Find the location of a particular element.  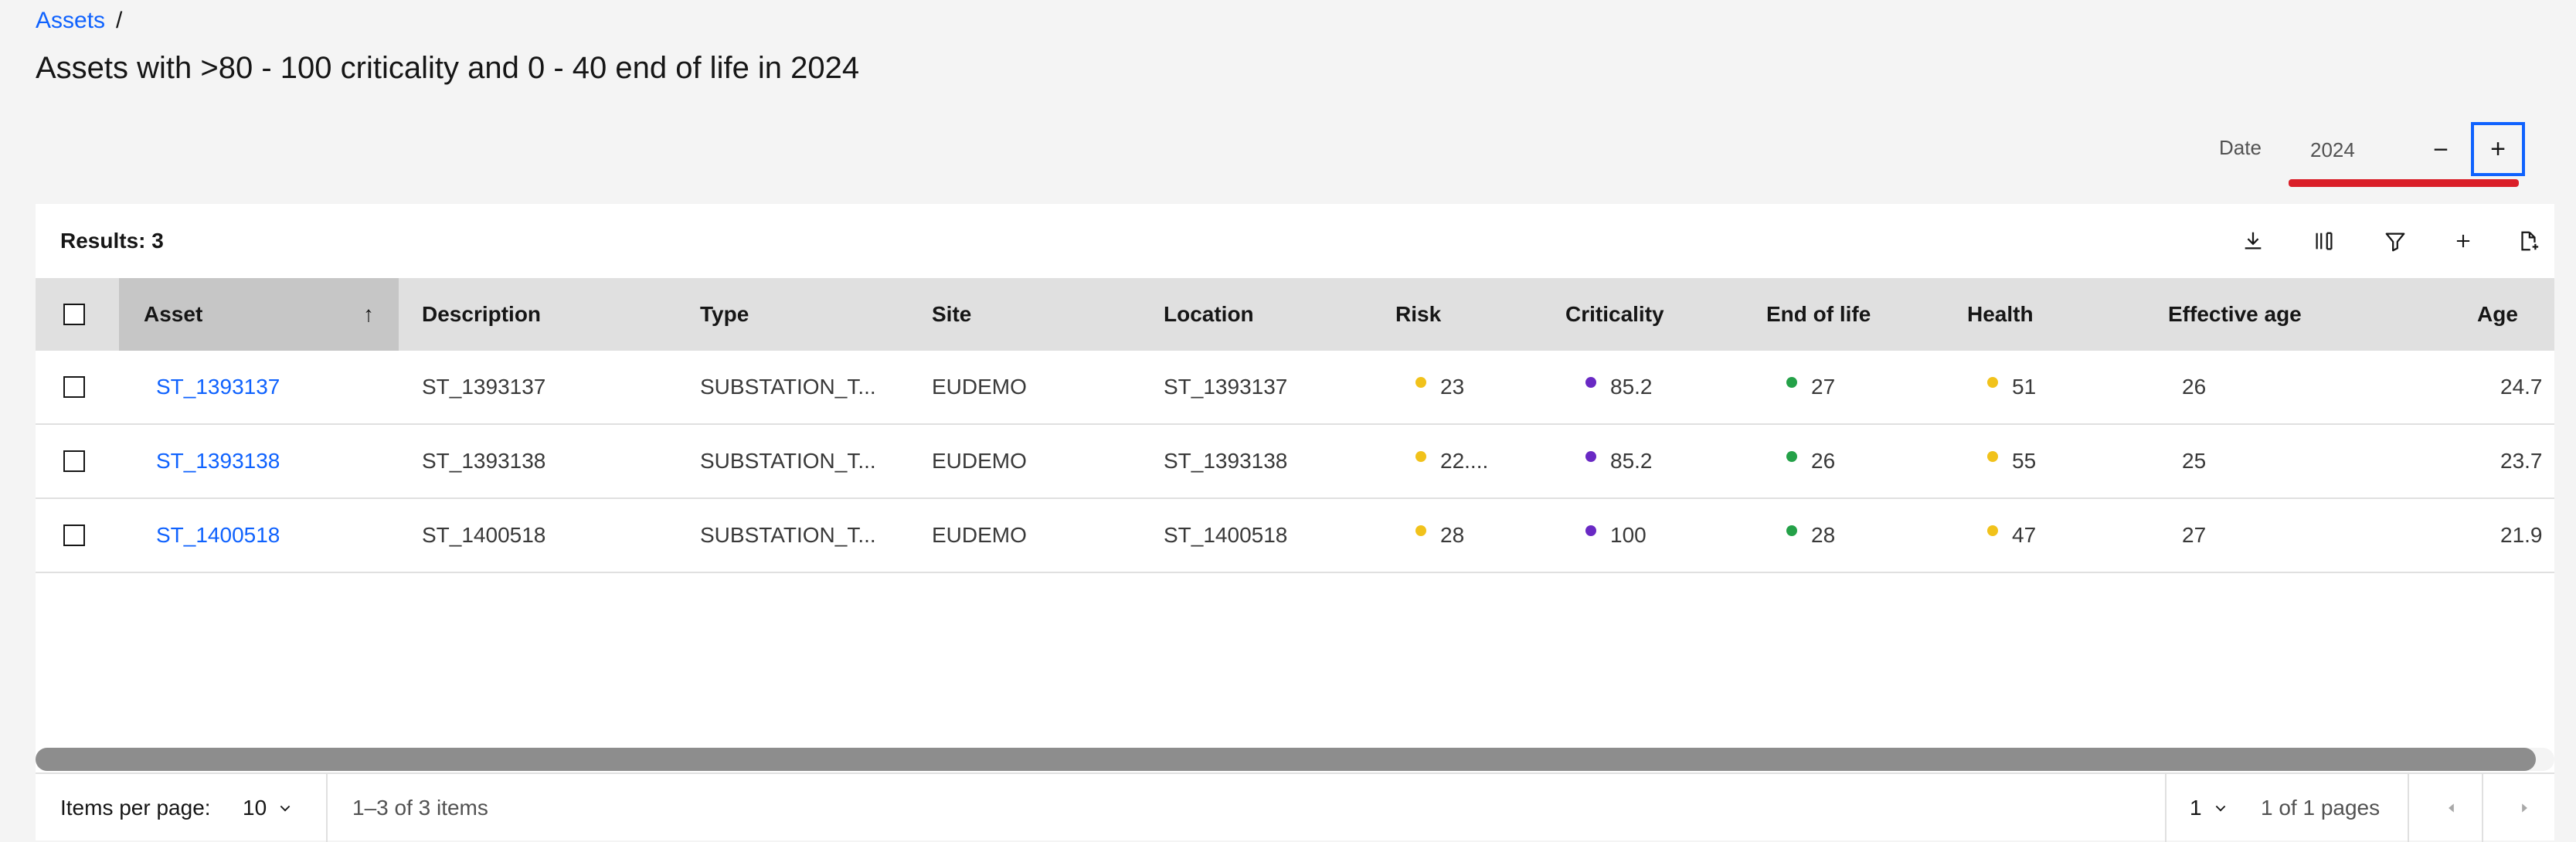

horizontal-scrollbar-thumb is located at coordinates (1286, 760).